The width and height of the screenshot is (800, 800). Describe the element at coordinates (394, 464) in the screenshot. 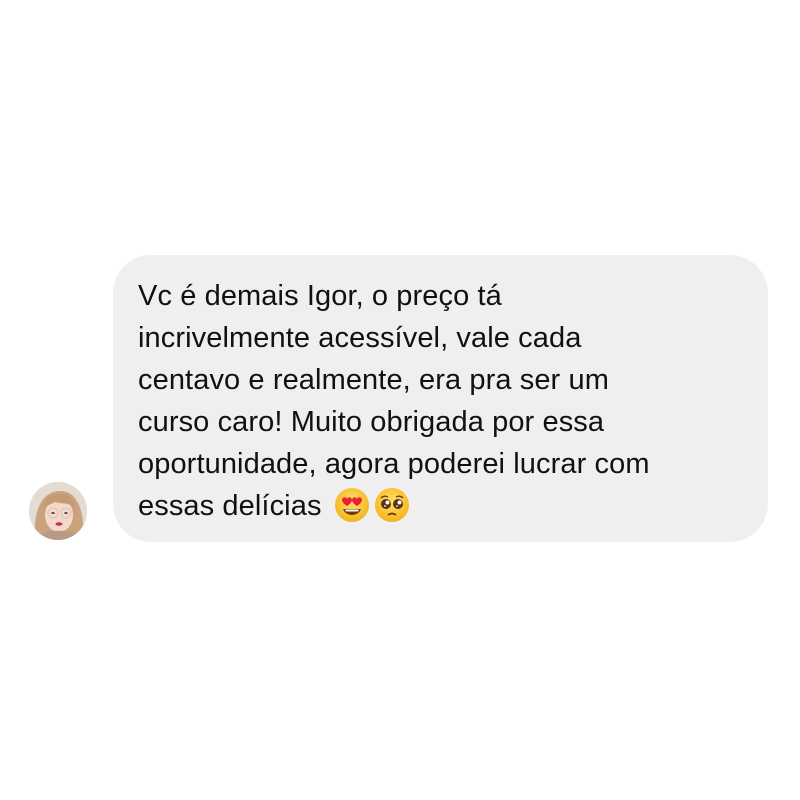

I see `message-line: oportunidade, agora poderei lucrar com` at that location.